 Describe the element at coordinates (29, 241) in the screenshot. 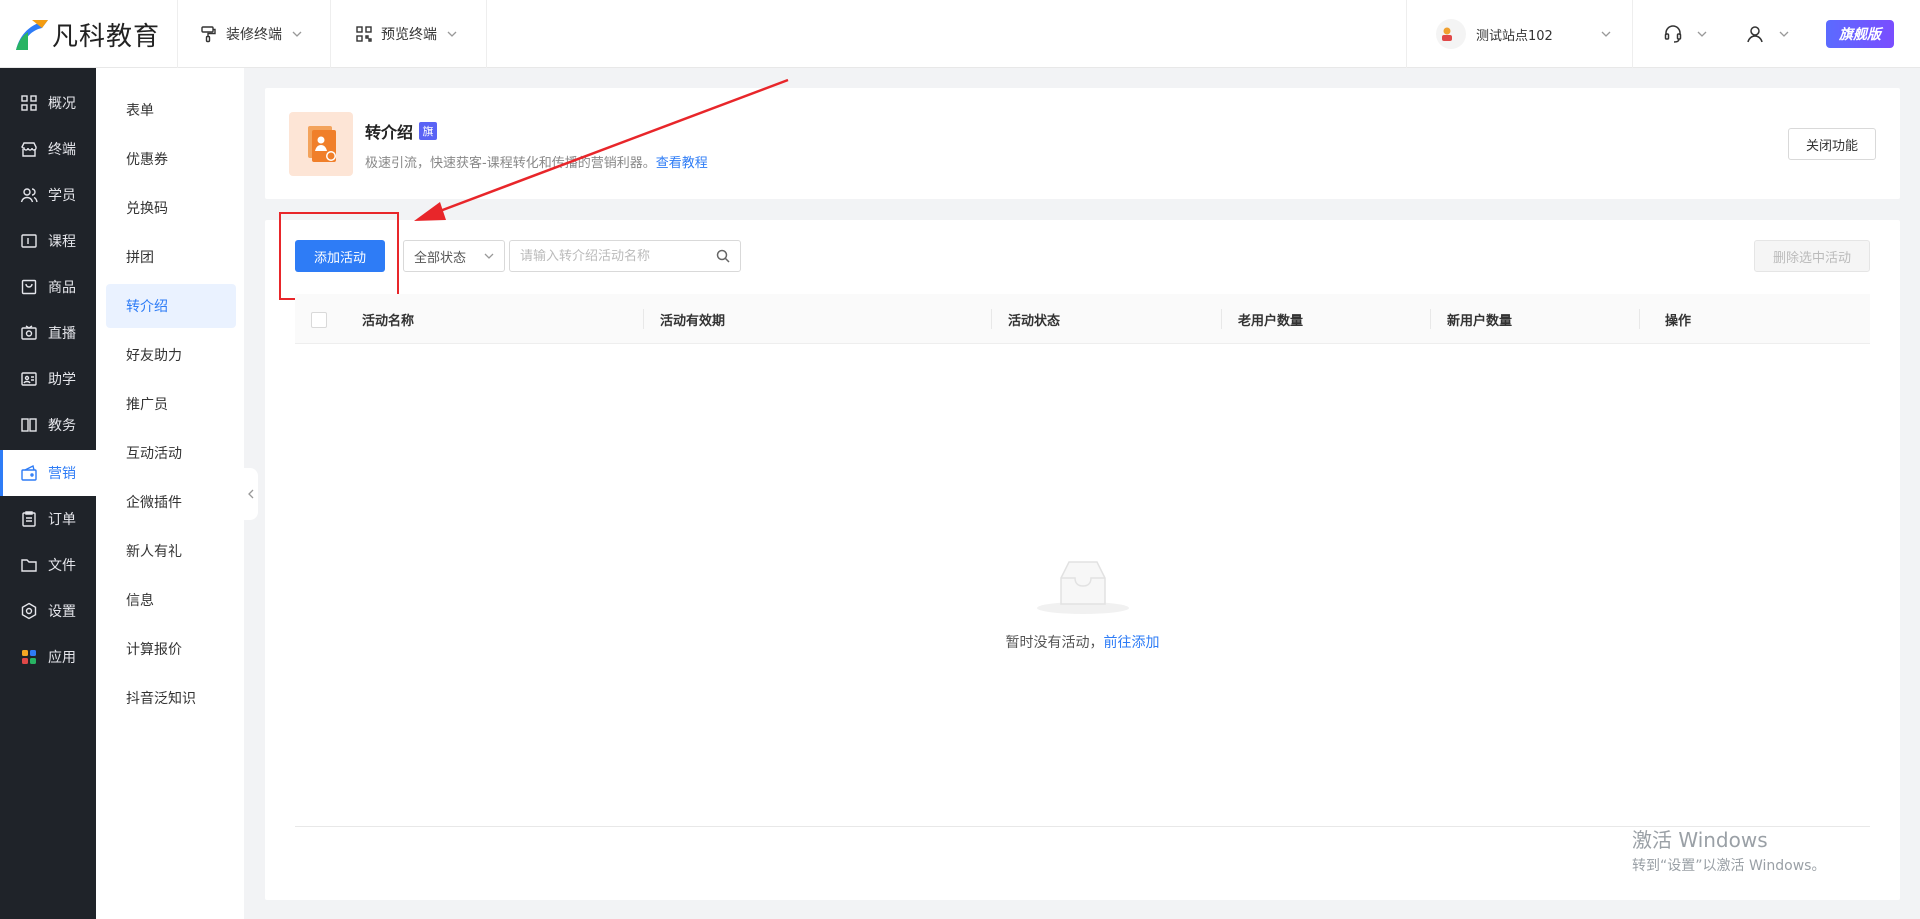

I see `course-icon` at that location.